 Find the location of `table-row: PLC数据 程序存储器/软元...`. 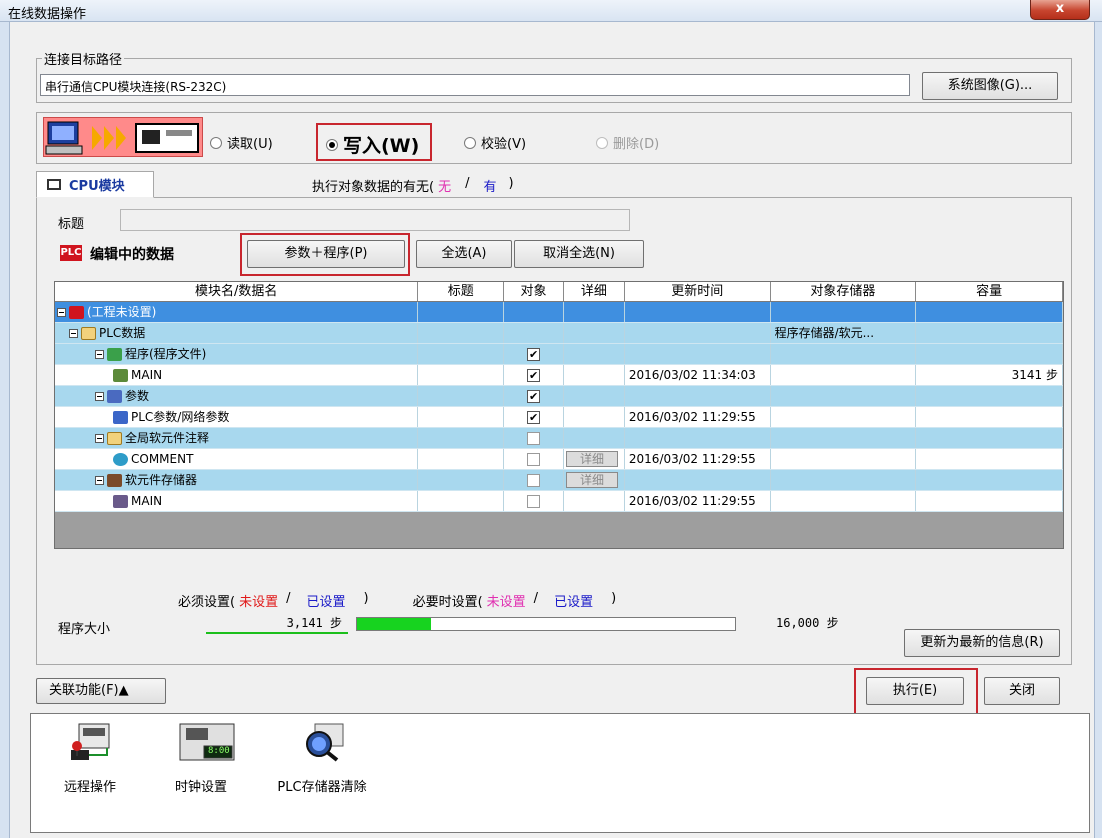

table-row: PLC数据 程序存储器/软元... is located at coordinates (559, 333).